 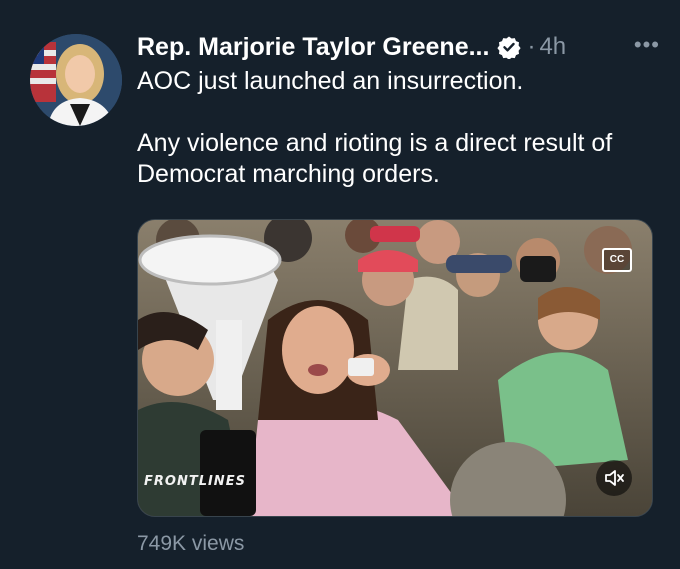 What do you see at coordinates (552, 47) in the screenshot?
I see `timestamp: 4h` at bounding box center [552, 47].